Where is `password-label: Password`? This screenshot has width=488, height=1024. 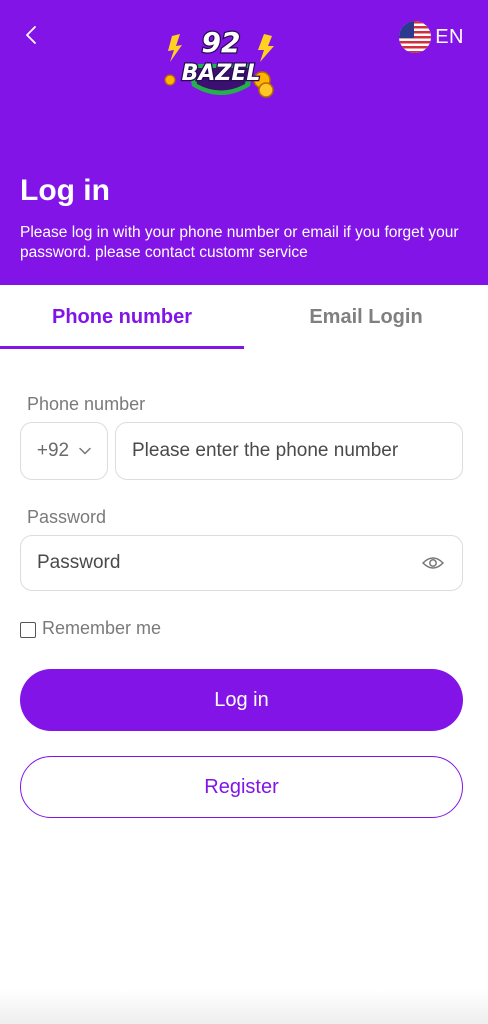
password-label: Password is located at coordinates (67, 517).